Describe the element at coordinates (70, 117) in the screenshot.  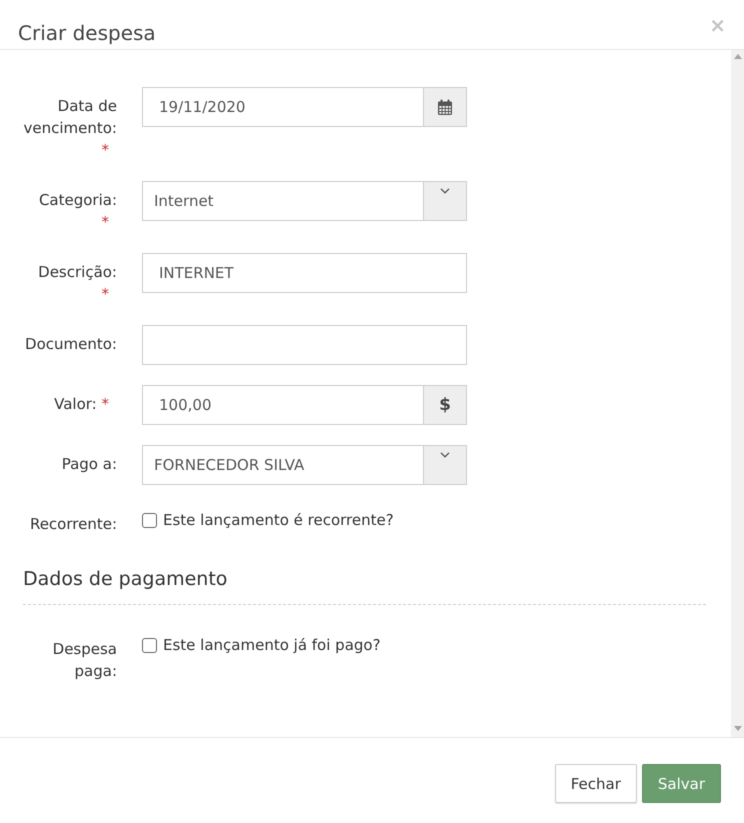
I see `field-label: Data de vencimento:` at that location.